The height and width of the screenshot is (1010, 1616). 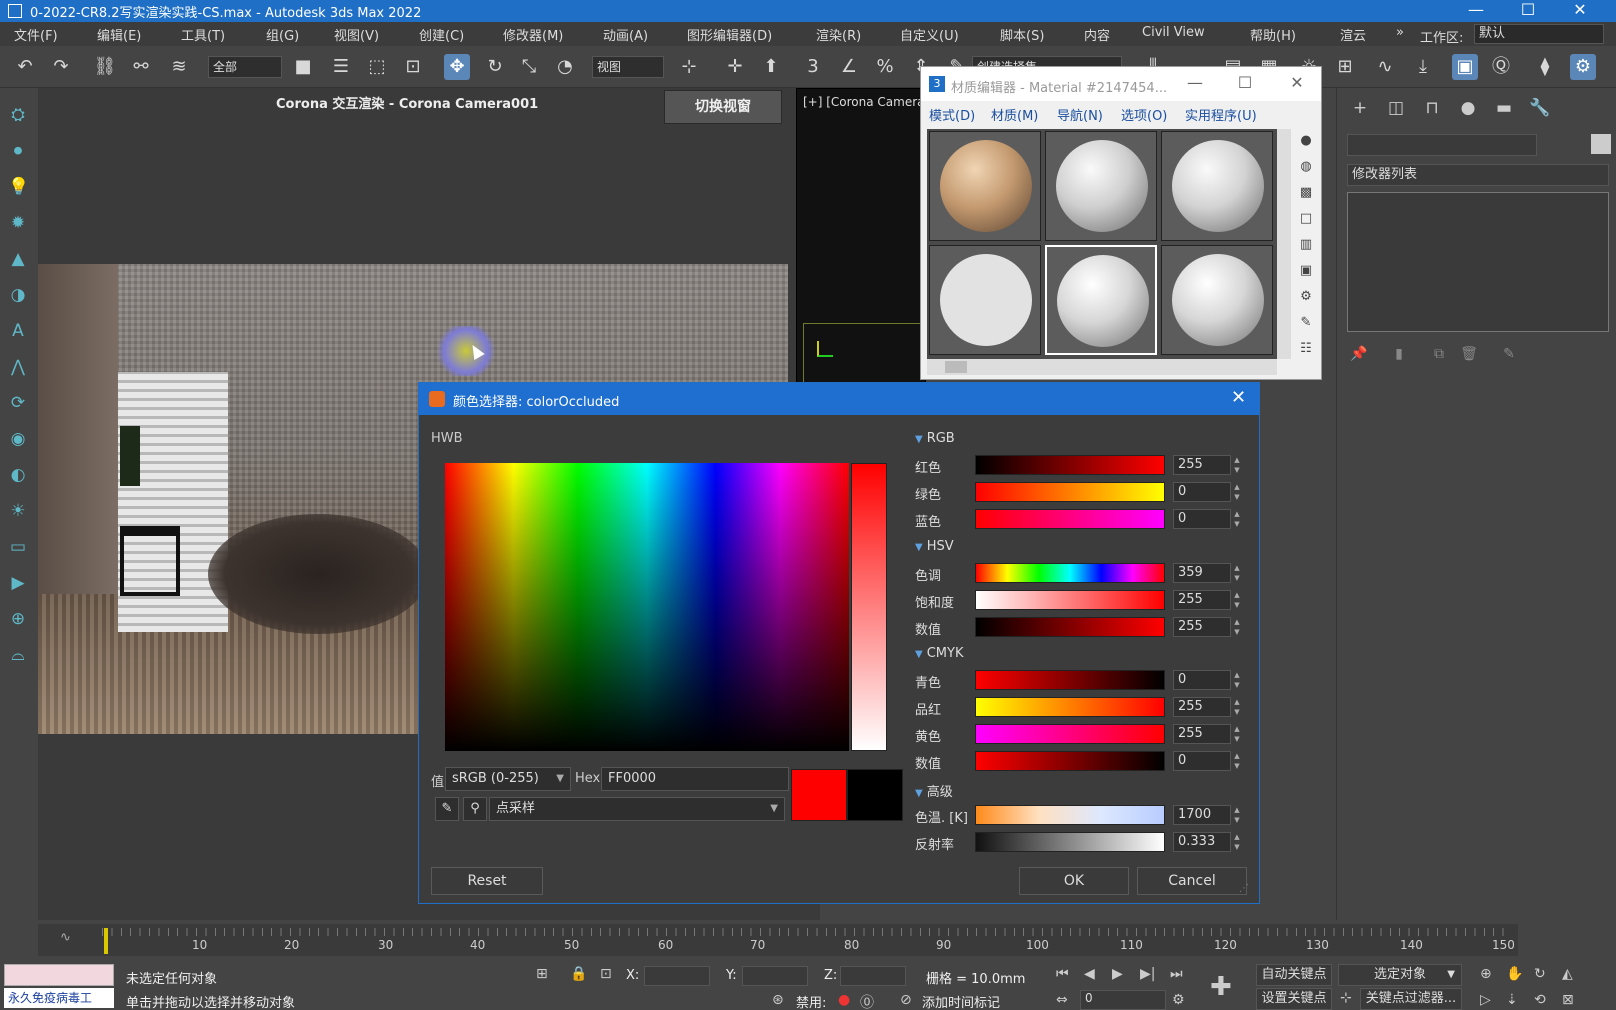 I want to click on place-icon: ◔, so click(x=565, y=67).